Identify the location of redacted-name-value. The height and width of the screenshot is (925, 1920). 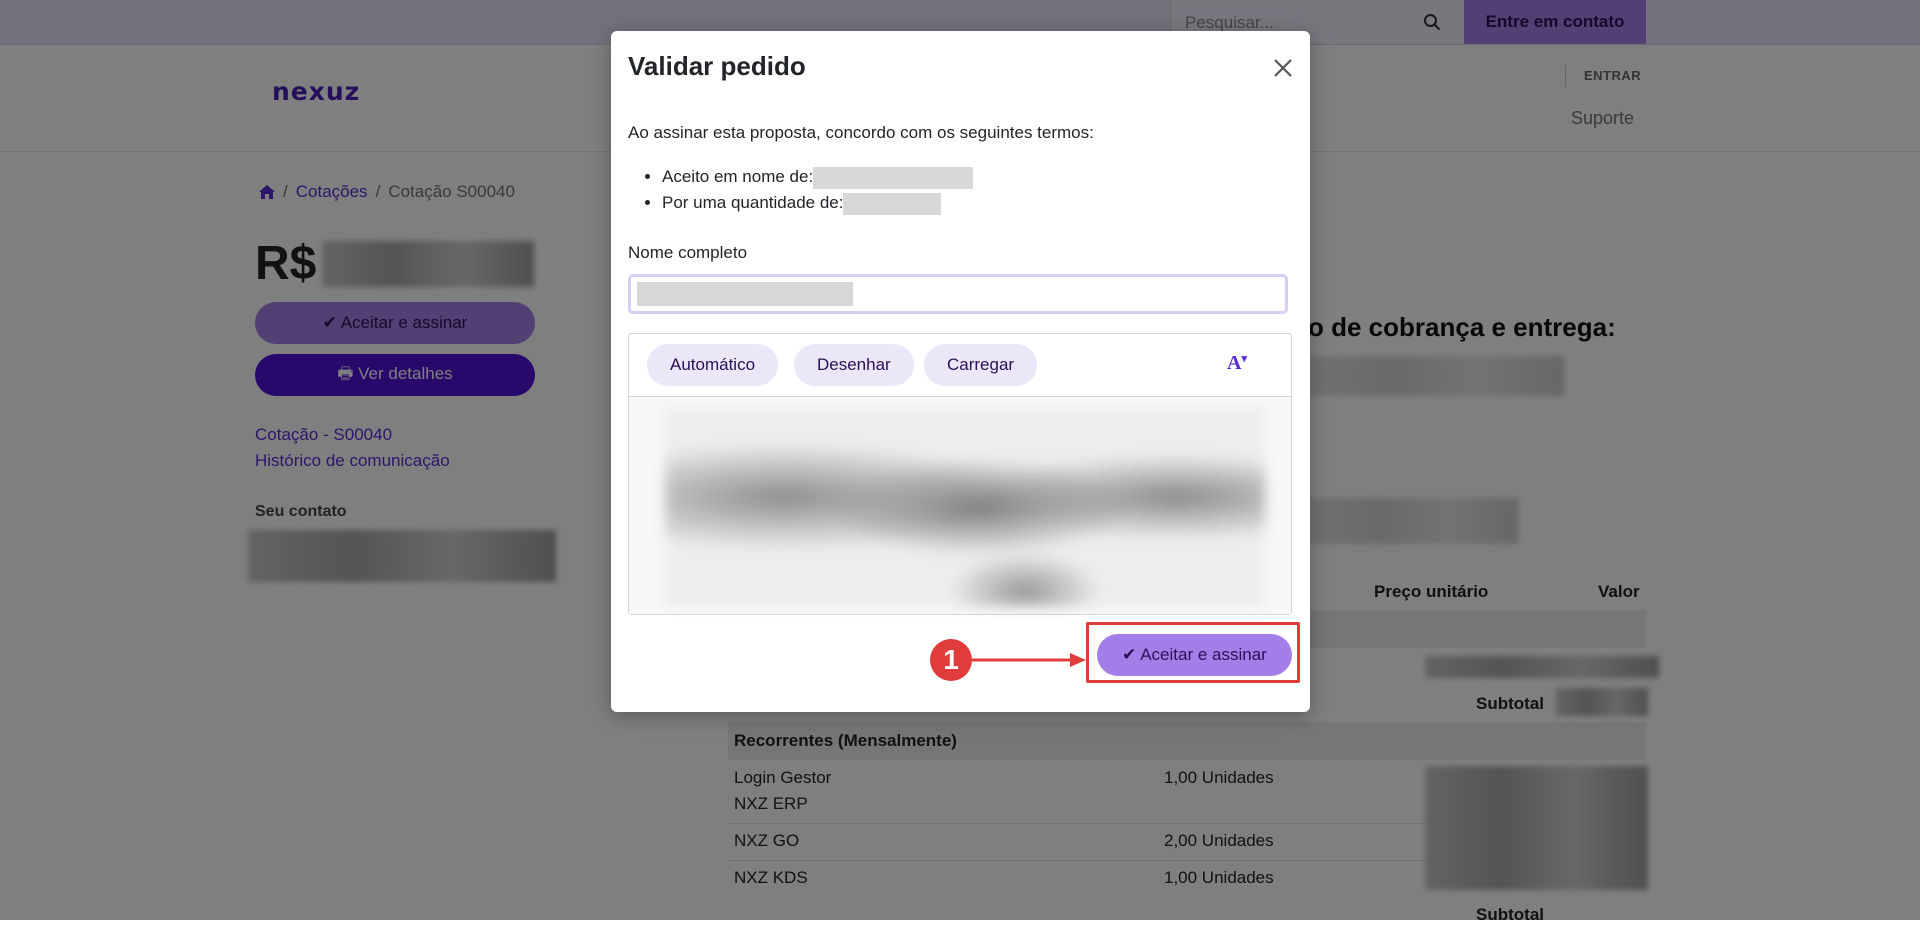
(745, 294).